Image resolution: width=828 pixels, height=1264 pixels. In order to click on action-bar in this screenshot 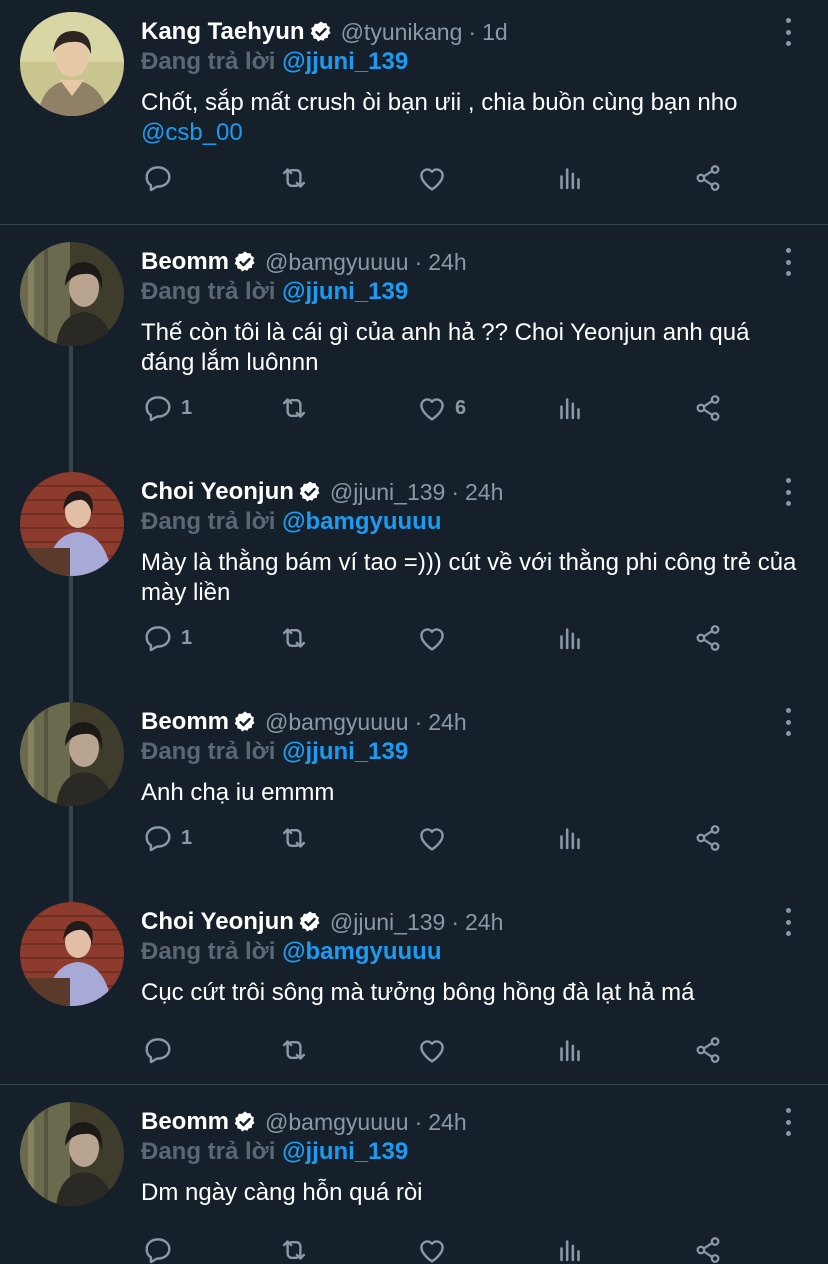, I will do `click(441, 178)`.